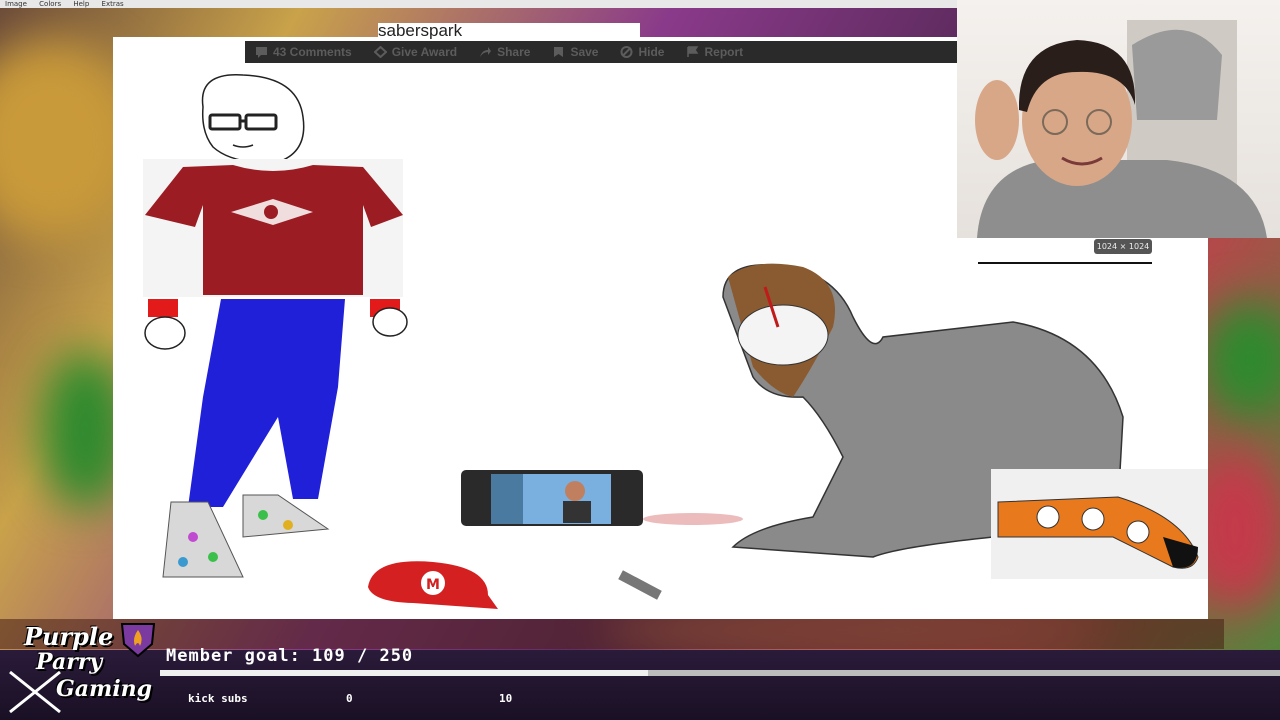  Describe the element at coordinates (349, 698) in the screenshot. I see `kick-subs-current: 0` at that location.